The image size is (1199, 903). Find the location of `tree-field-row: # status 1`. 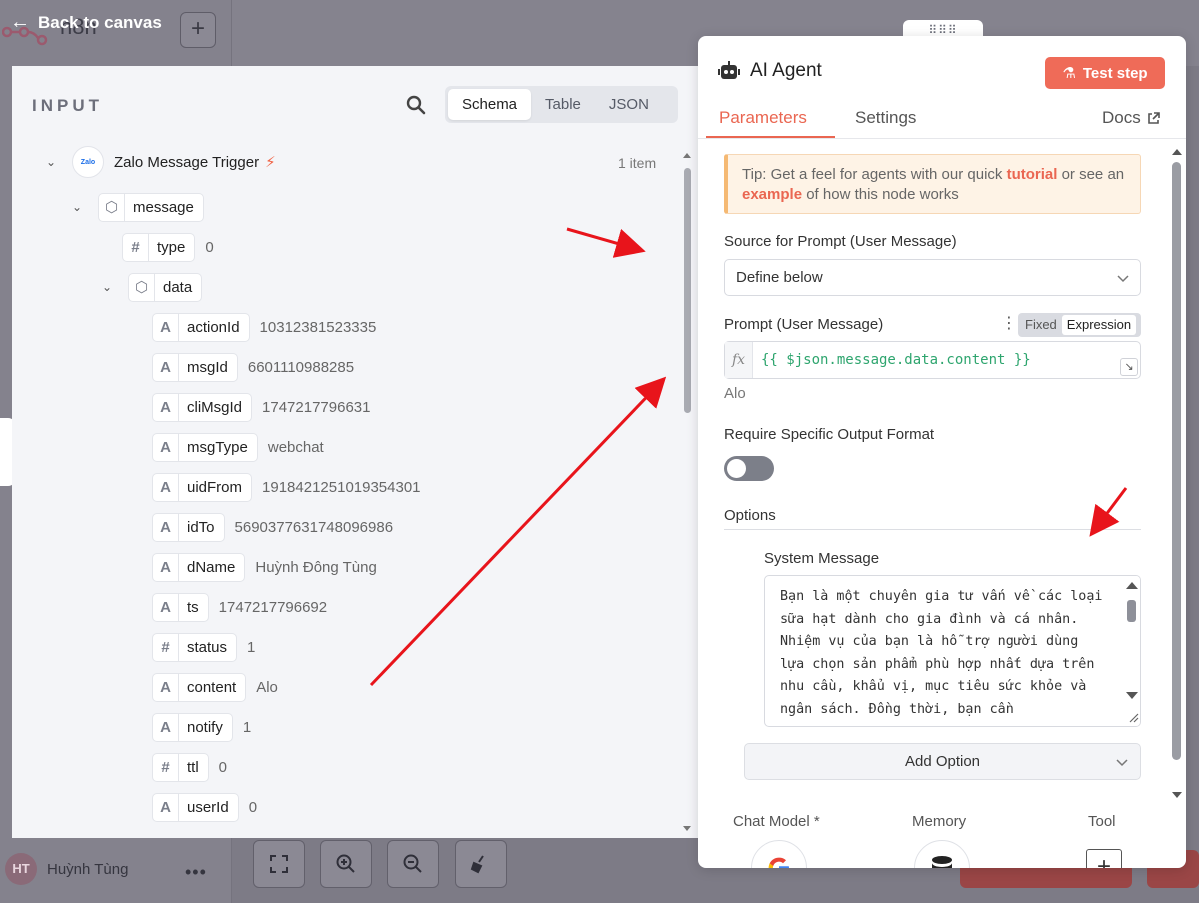

tree-field-row: # status 1 is located at coordinates (203, 647).